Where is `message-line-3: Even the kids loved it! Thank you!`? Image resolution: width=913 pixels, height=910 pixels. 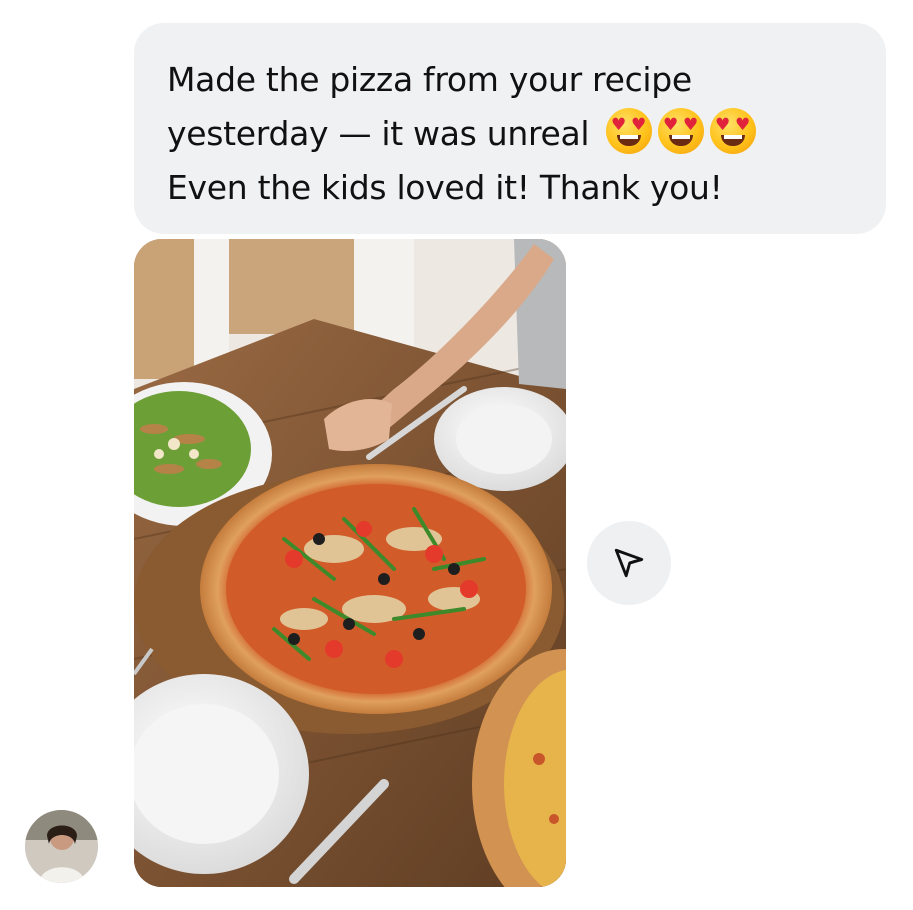
message-line-3: Even the kids loved it! Thank you! is located at coordinates (445, 187).